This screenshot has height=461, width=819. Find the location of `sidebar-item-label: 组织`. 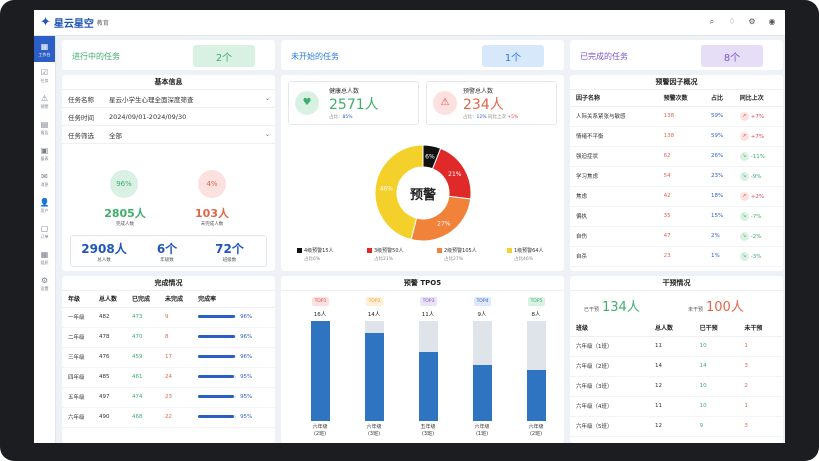

sidebar-item-label: 组织 is located at coordinates (44, 262).